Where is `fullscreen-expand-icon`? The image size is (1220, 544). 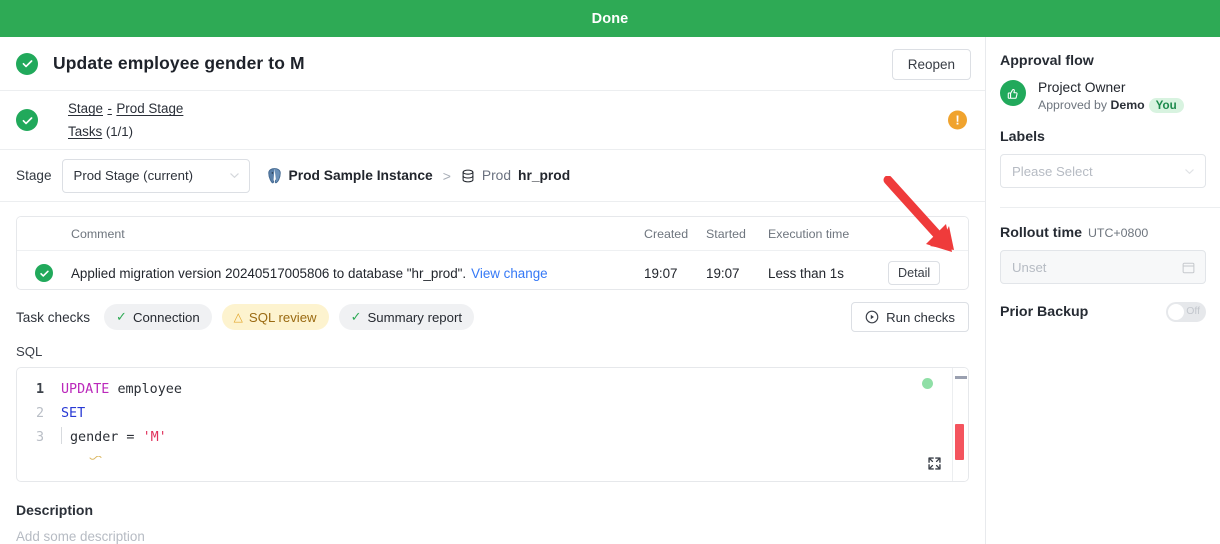 fullscreen-expand-icon is located at coordinates (934, 463).